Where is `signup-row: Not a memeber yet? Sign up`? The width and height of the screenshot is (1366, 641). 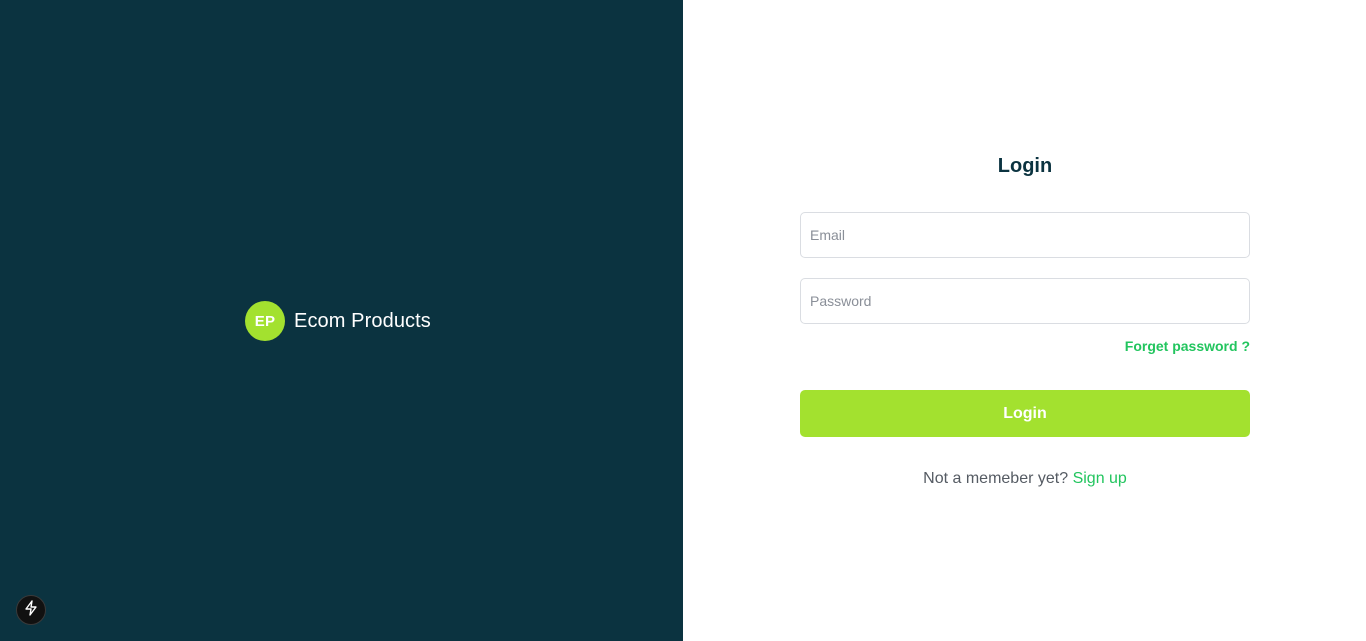 signup-row: Not a memeber yet? Sign up is located at coordinates (1025, 479).